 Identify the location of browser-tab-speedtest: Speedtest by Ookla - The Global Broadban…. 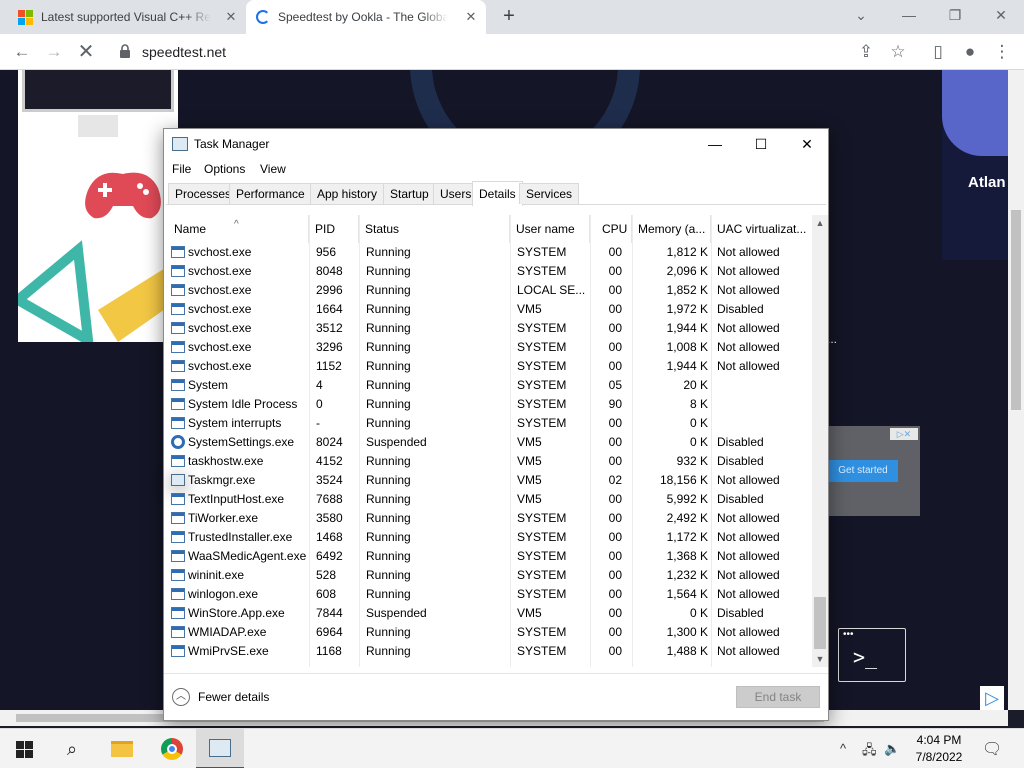
(366, 17).